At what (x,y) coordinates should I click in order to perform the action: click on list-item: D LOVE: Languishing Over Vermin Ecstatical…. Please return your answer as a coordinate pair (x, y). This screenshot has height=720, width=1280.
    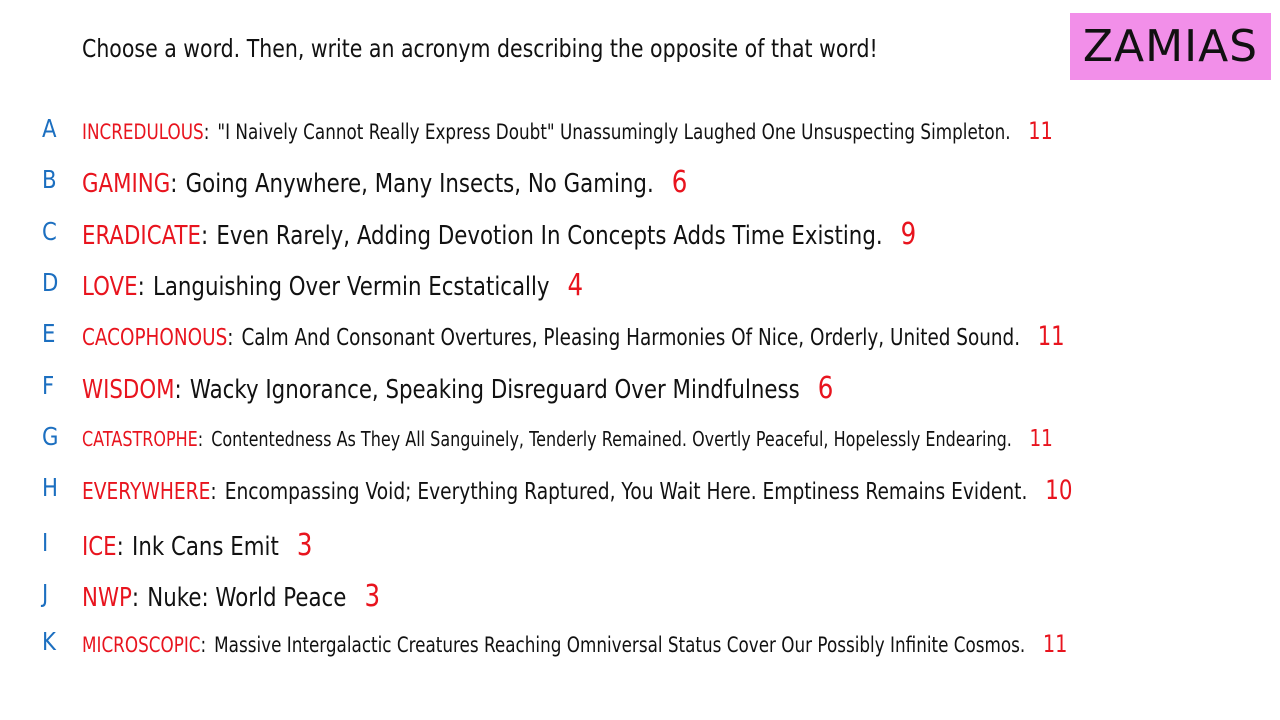
    Looking at the image, I should click on (640, 284).